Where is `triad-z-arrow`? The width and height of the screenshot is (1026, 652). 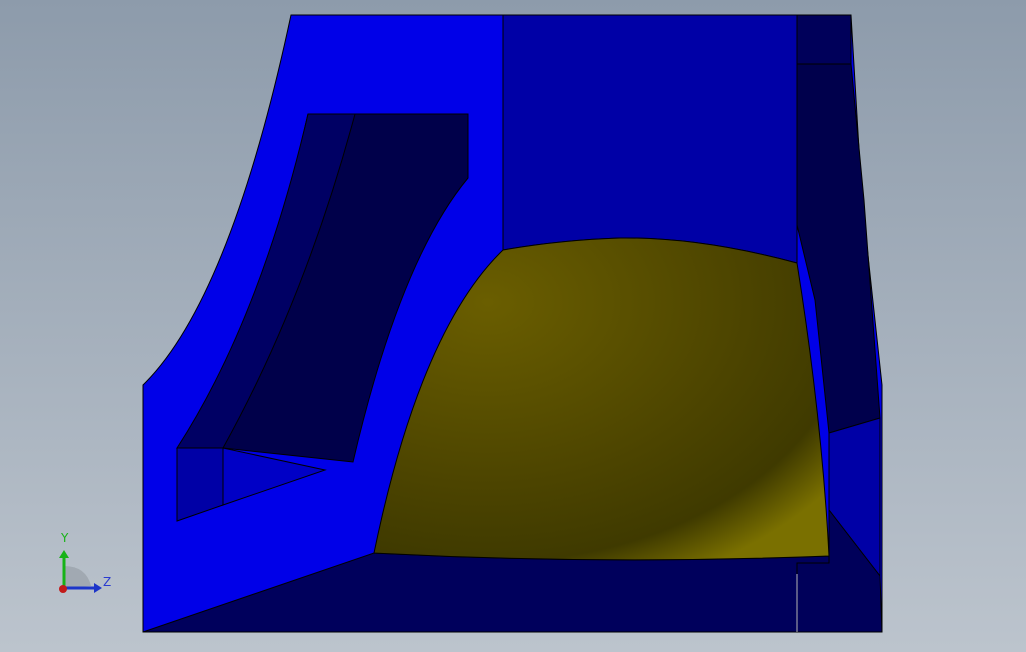 triad-z-arrow is located at coordinates (98, 588).